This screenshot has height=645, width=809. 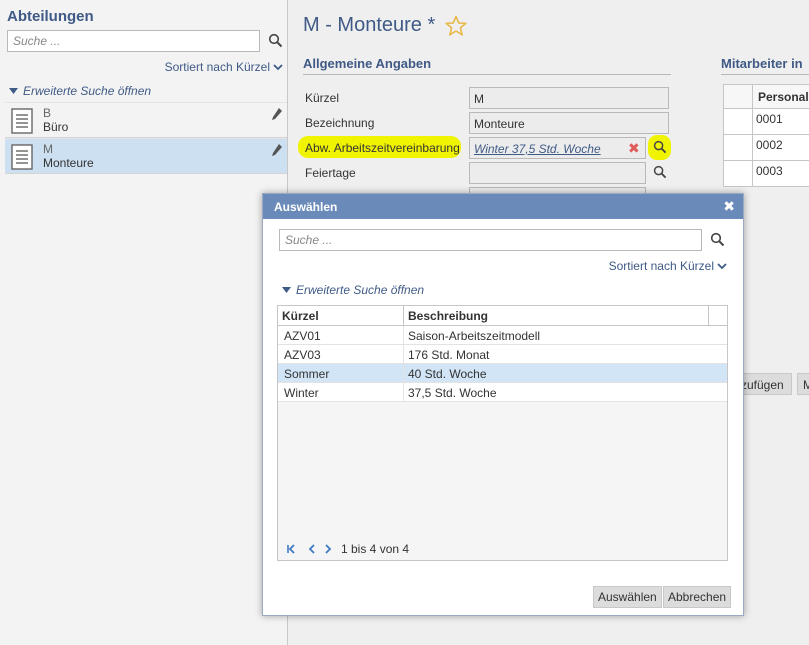 I want to click on arbeitszeit-label: Abw. Arbeitszeitvereinbarung, so click(x=382, y=148).